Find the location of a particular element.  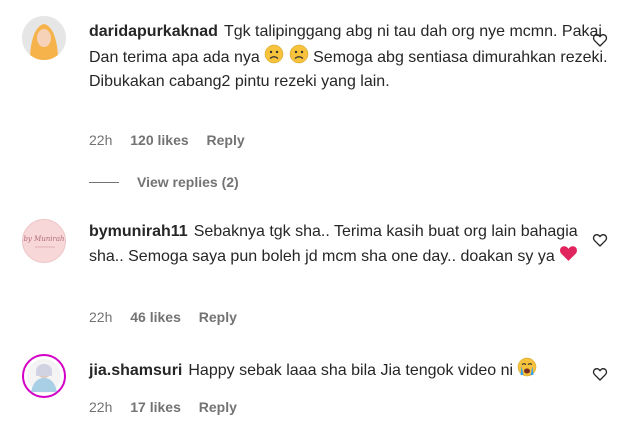

likes-count: 17 likes is located at coordinates (155, 407).